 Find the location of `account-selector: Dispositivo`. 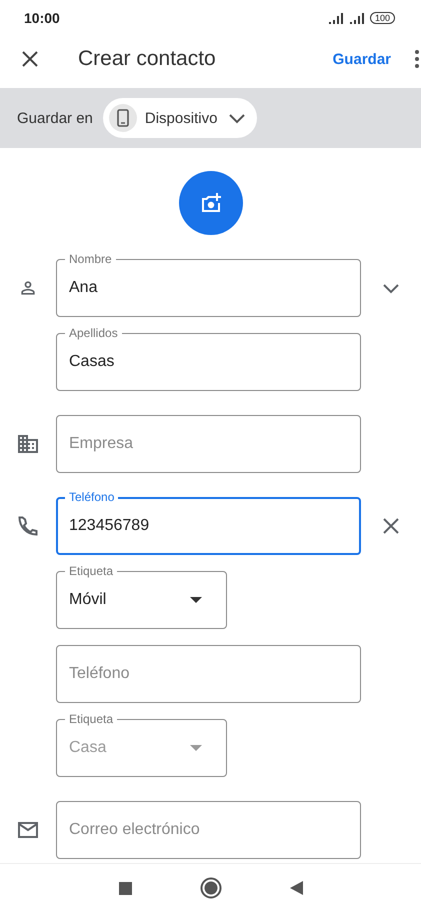

account-selector: Dispositivo is located at coordinates (180, 118).